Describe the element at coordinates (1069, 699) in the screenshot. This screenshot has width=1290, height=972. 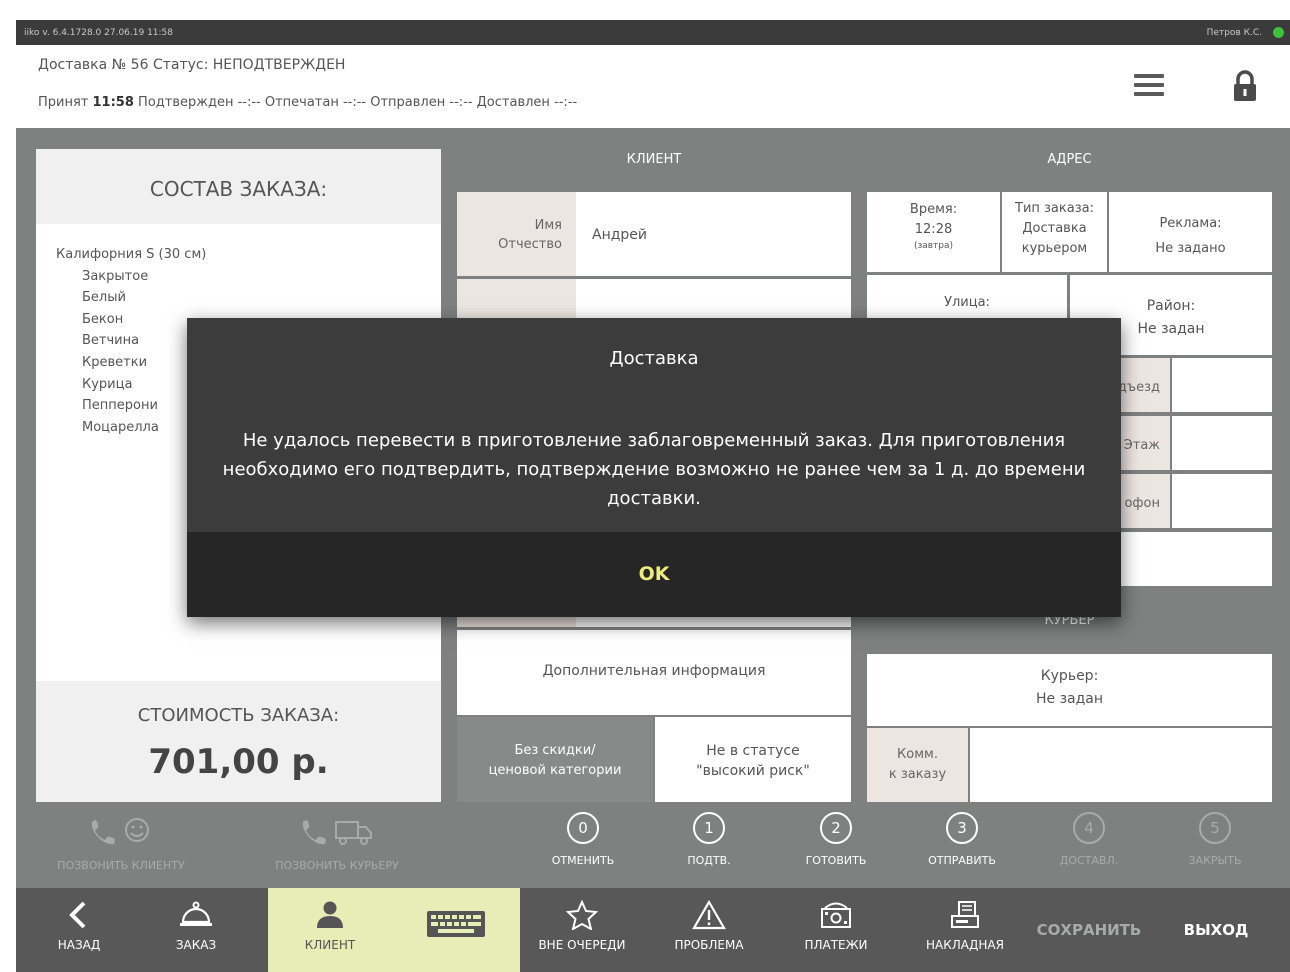
I see `courier-value: Не задан` at that location.